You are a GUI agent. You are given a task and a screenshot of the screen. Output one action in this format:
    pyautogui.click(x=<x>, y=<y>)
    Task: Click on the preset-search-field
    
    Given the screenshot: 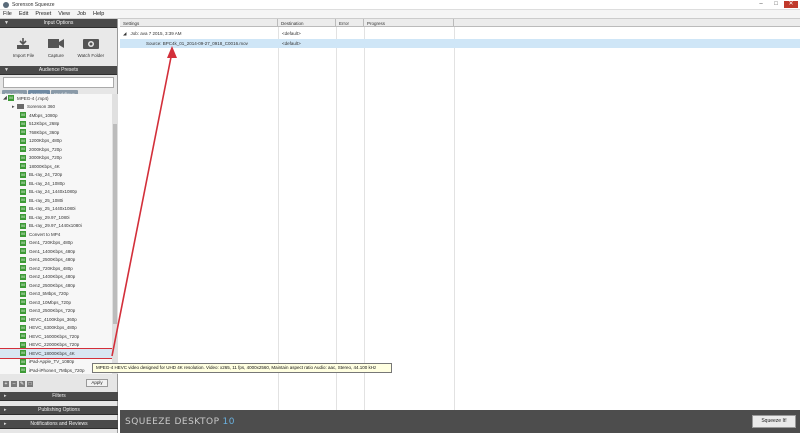 What is the action you would take?
    pyautogui.click(x=58, y=82)
    